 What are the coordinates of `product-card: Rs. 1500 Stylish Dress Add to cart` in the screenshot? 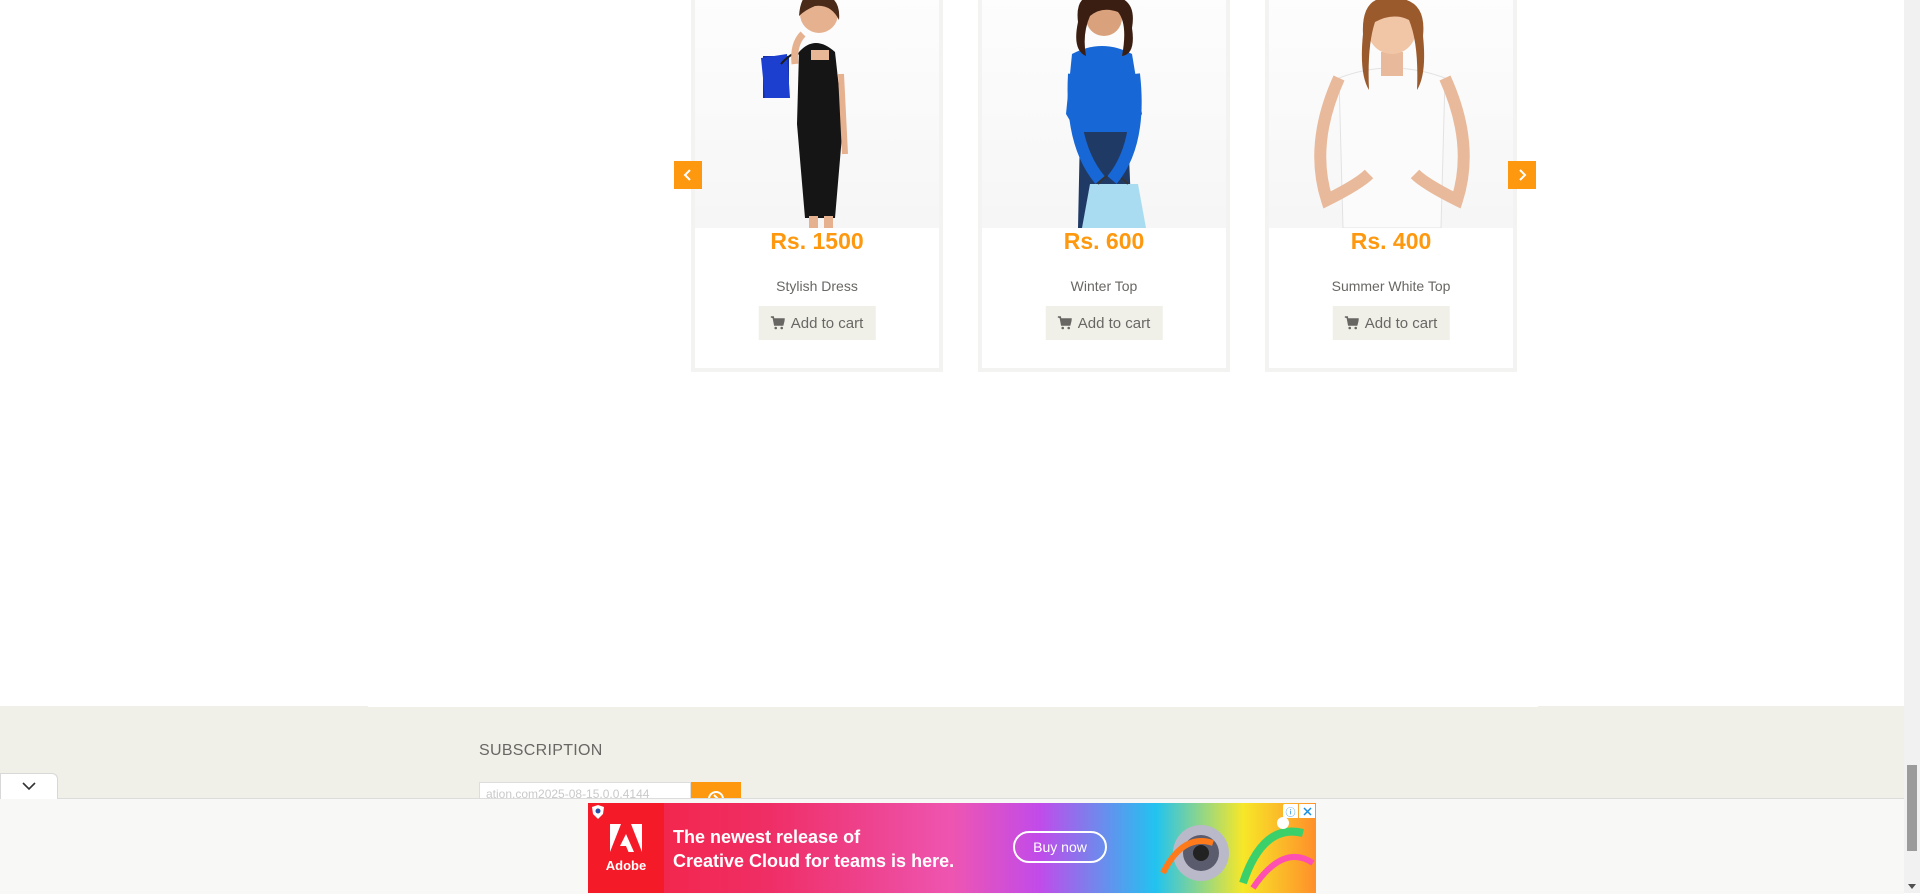 It's located at (817, 186).